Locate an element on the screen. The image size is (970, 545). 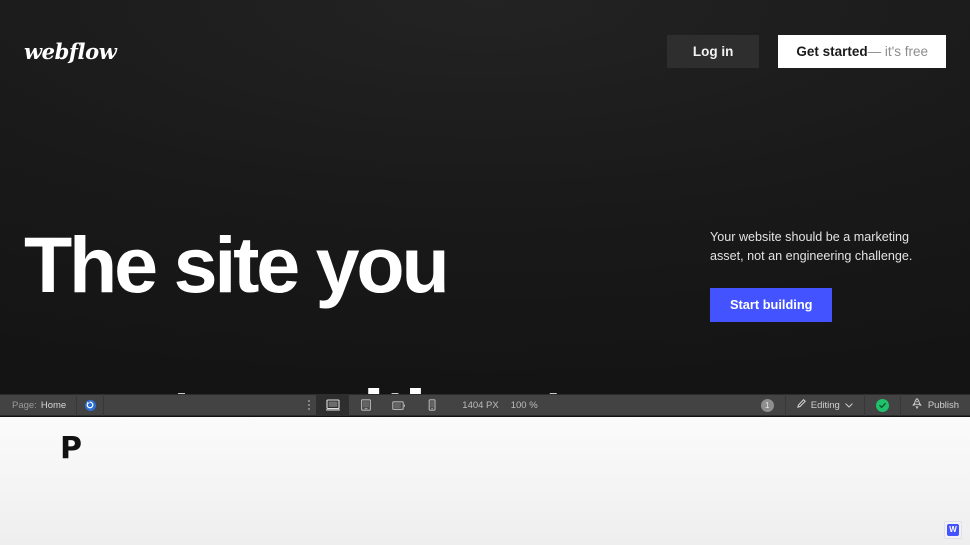
zoom-level-value: 100 % is located at coordinates (524, 405).